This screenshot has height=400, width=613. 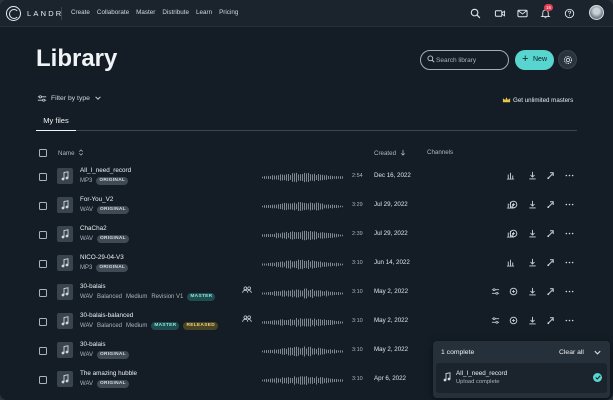 What do you see at coordinates (475, 13) in the screenshot?
I see `search-icon` at bounding box center [475, 13].